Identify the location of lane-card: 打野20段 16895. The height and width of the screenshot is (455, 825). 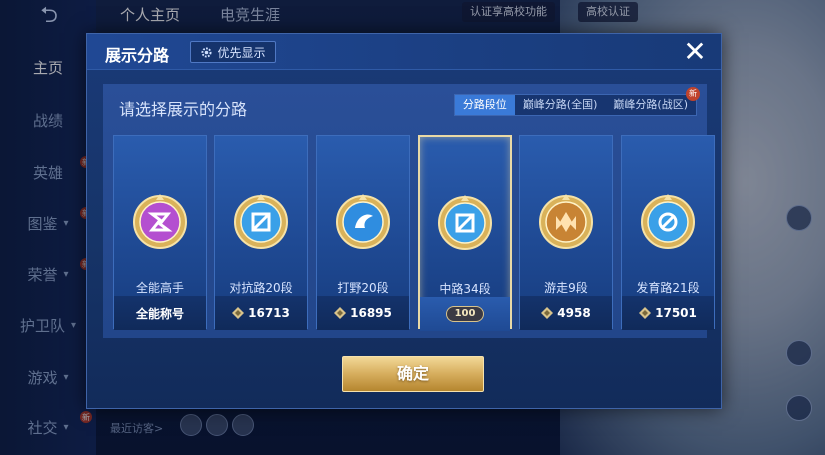
(363, 232).